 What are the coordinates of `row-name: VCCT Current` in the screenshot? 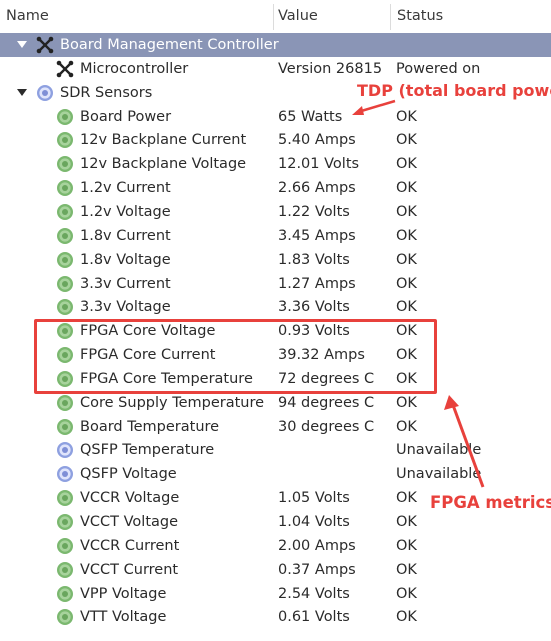 It's located at (129, 569).